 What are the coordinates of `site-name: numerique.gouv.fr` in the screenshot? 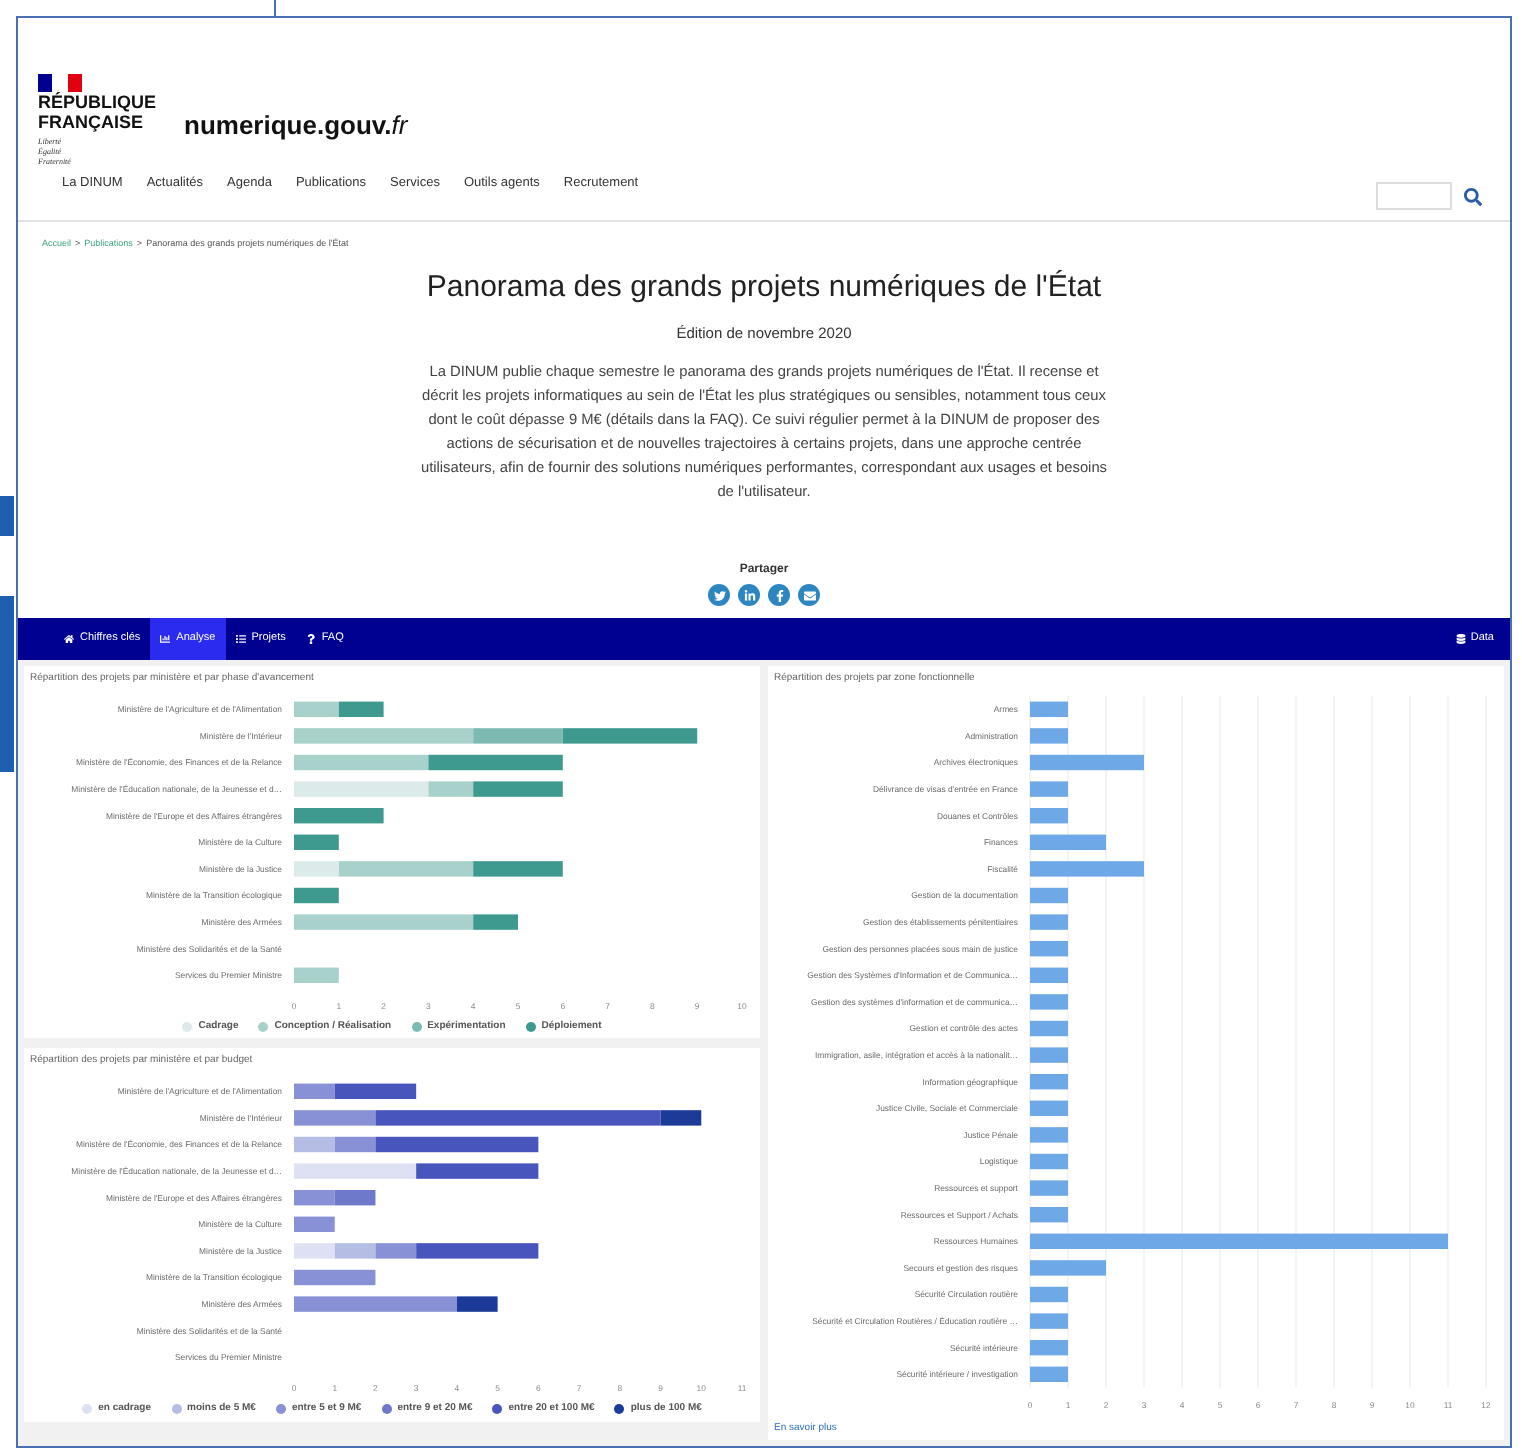 It's located at (296, 126).